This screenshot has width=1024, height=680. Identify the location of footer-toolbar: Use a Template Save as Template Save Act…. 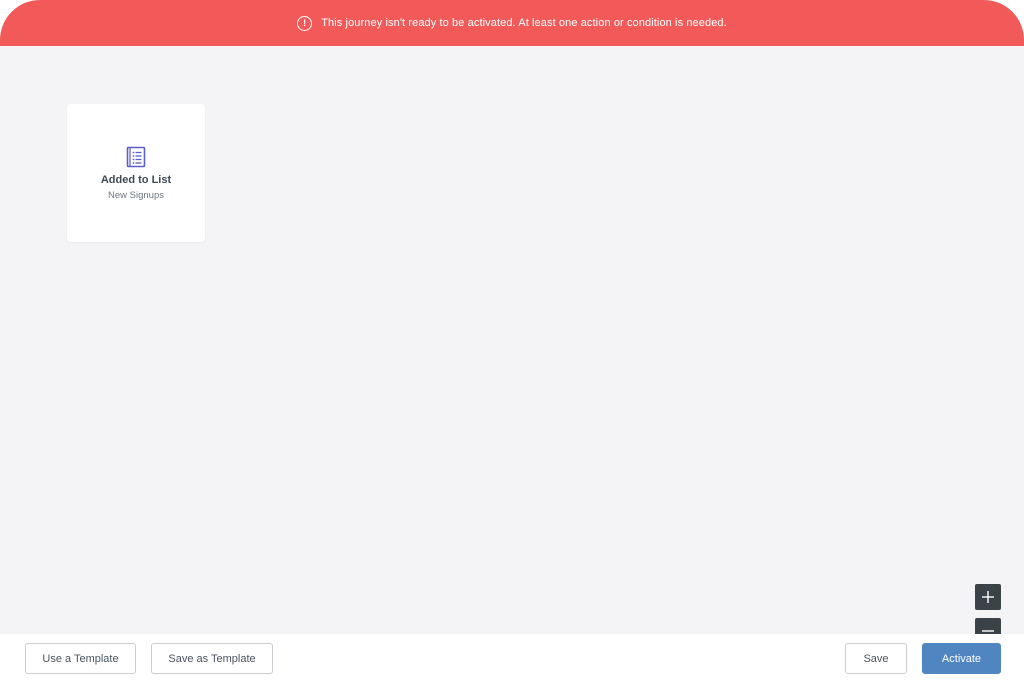
(512, 657).